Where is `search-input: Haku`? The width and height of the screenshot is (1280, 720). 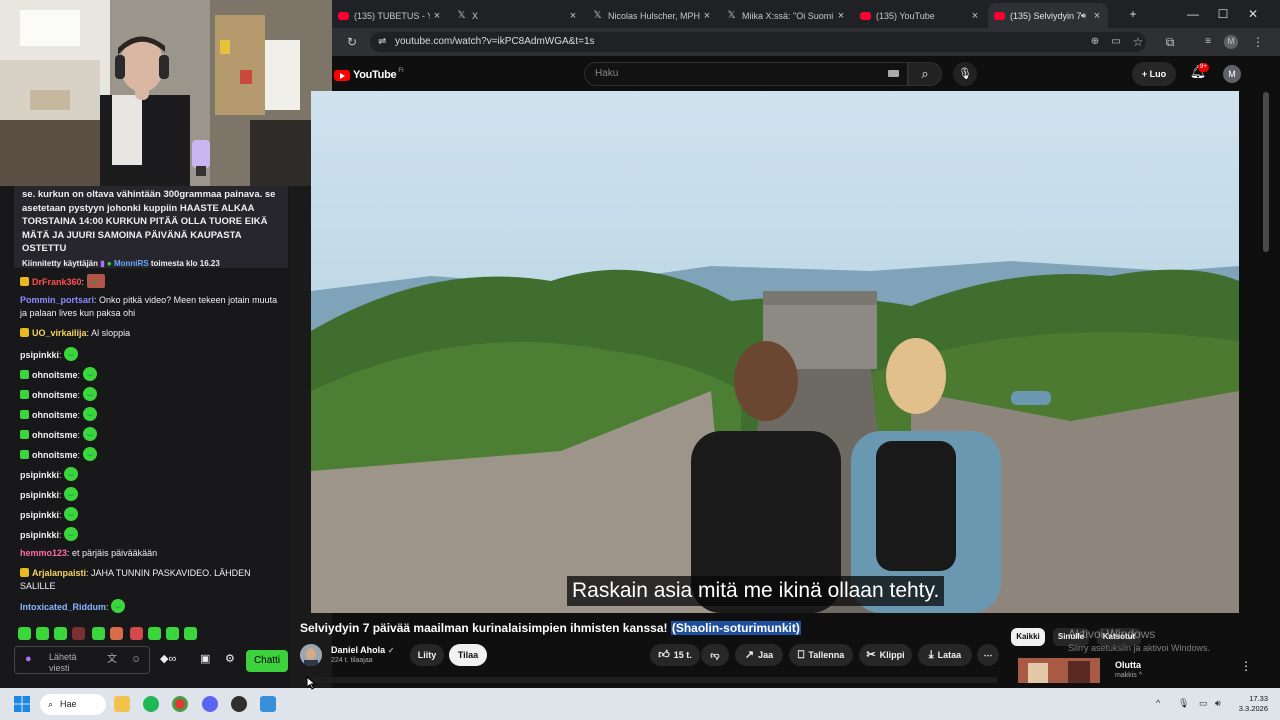 search-input: Haku is located at coordinates (746, 74).